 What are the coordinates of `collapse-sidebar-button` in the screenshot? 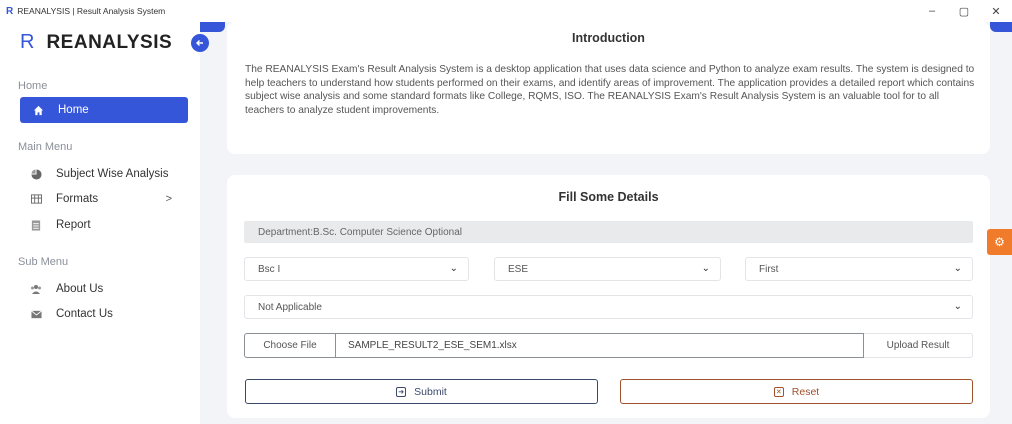 It's located at (200, 43).